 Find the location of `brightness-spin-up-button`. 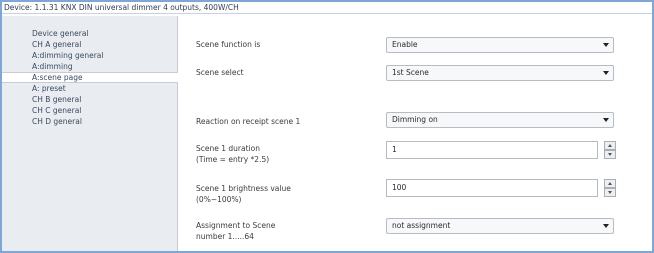

brightness-spin-up-button is located at coordinates (610, 183).